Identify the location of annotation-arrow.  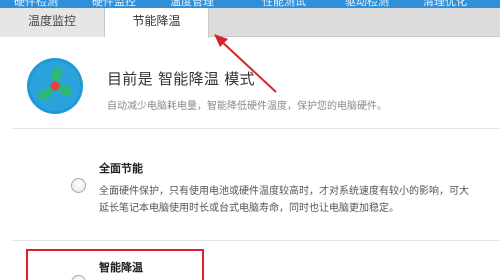
(245, 63).